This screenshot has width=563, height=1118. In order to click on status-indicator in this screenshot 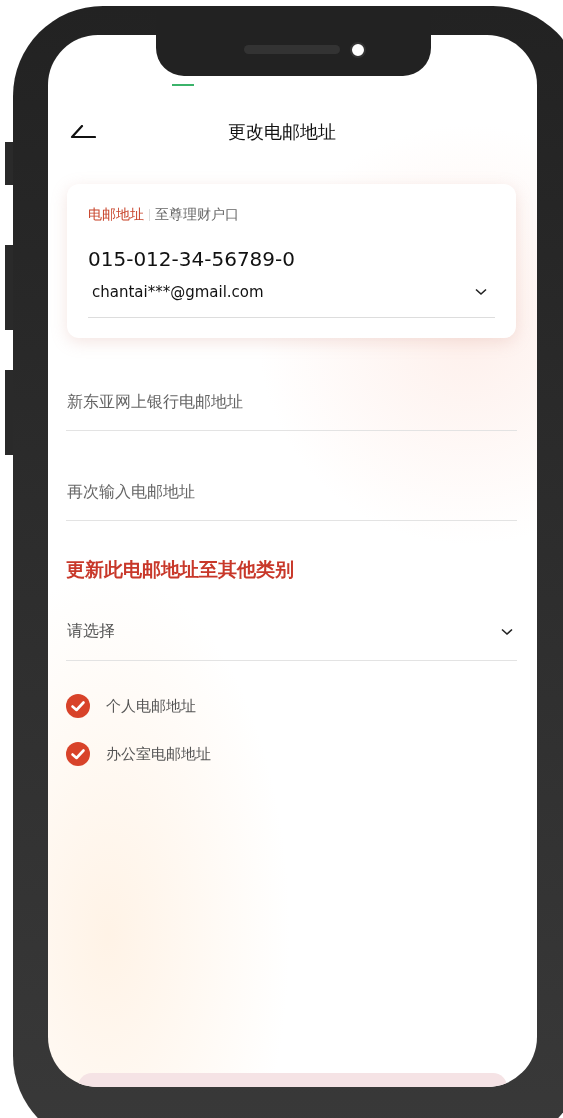, I will do `click(183, 85)`.